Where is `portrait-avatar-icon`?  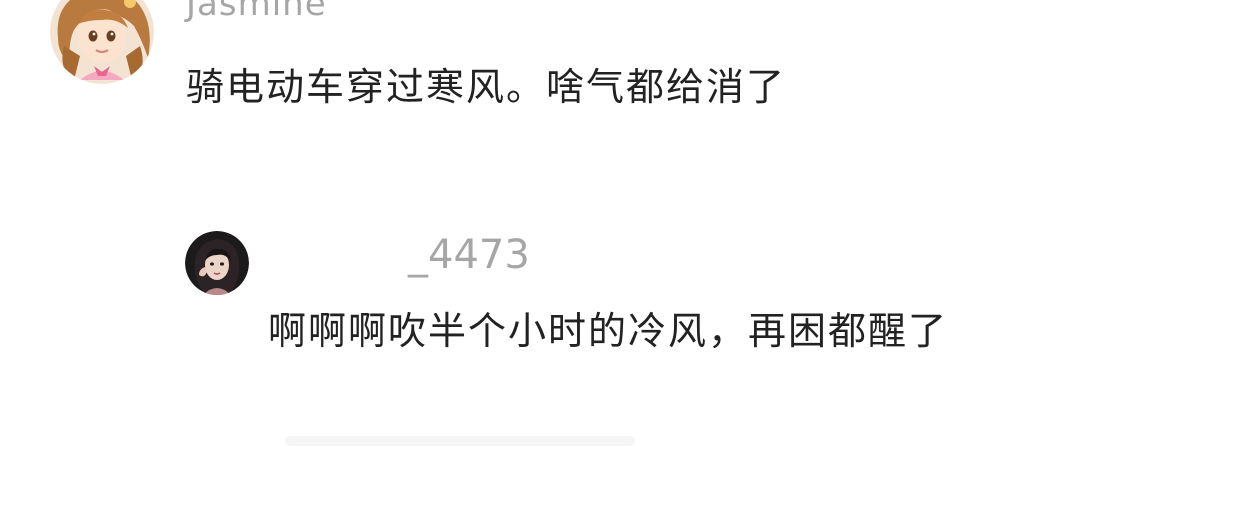 portrait-avatar-icon is located at coordinates (217, 263).